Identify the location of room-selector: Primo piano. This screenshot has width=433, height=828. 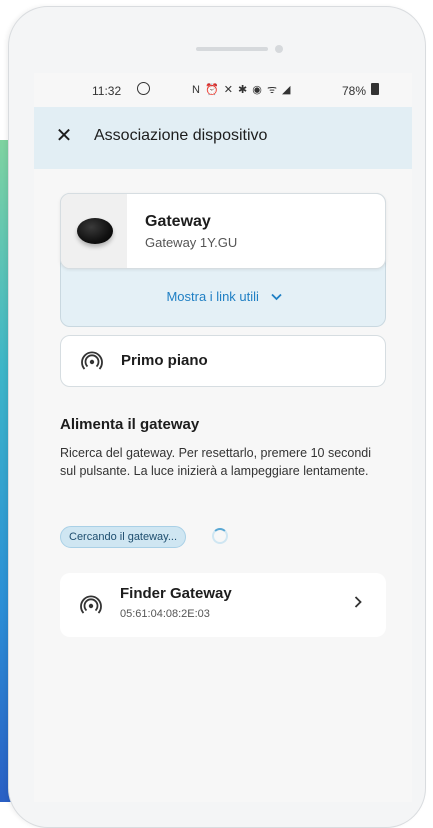
(223, 361).